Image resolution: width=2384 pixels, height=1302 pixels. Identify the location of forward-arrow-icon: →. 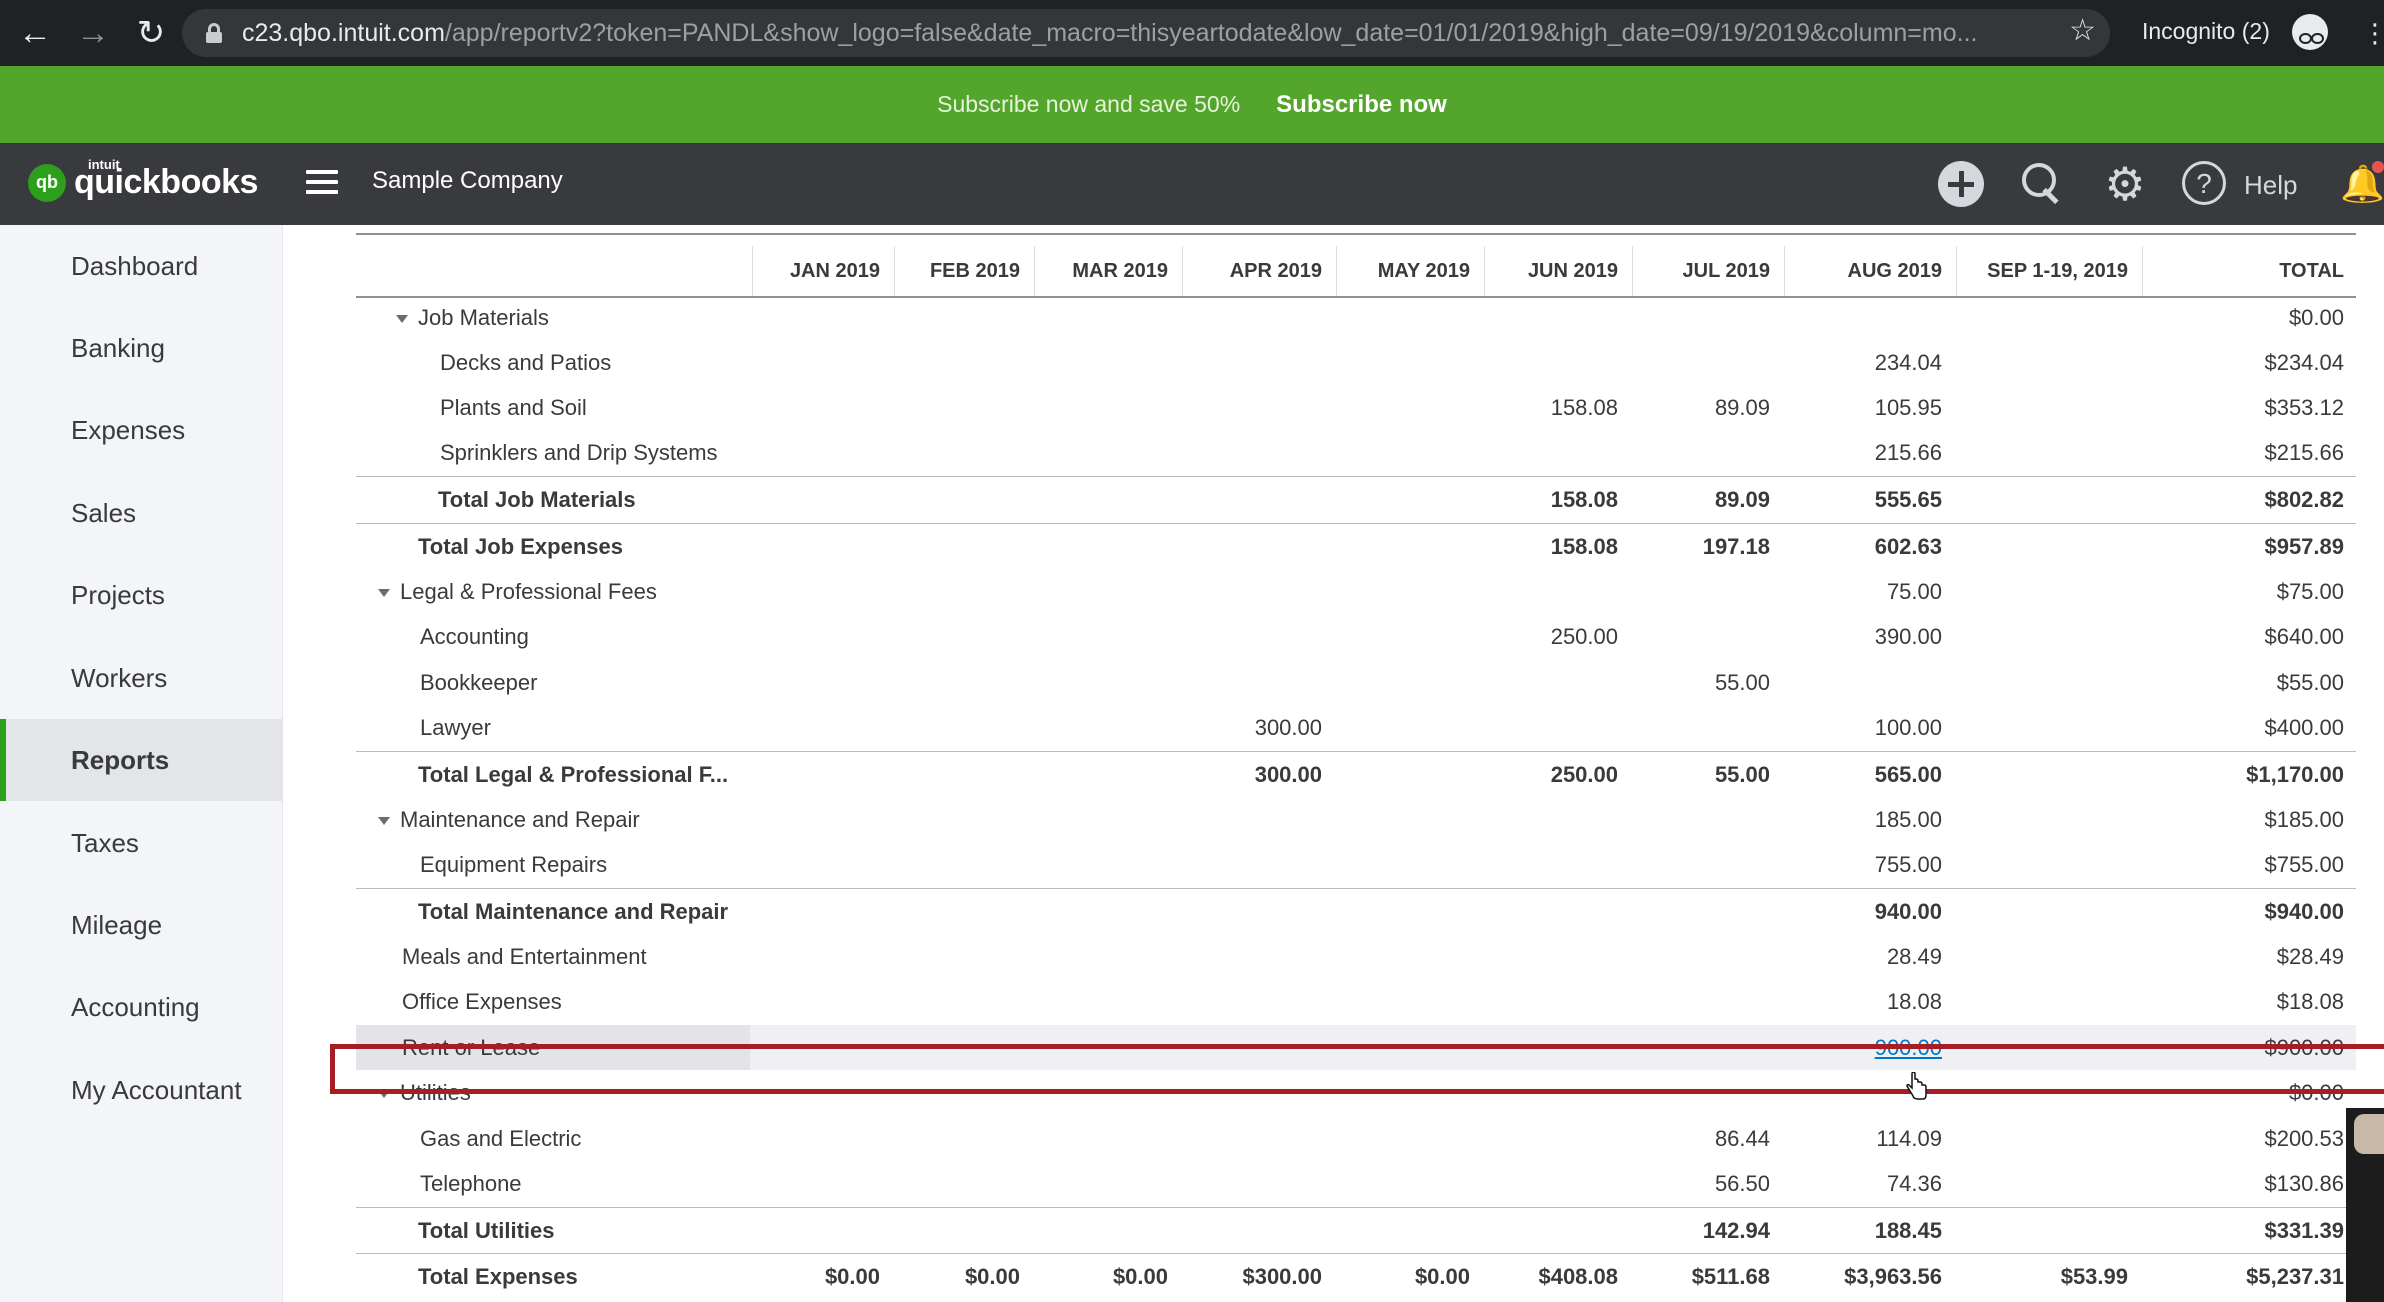
(93, 33).